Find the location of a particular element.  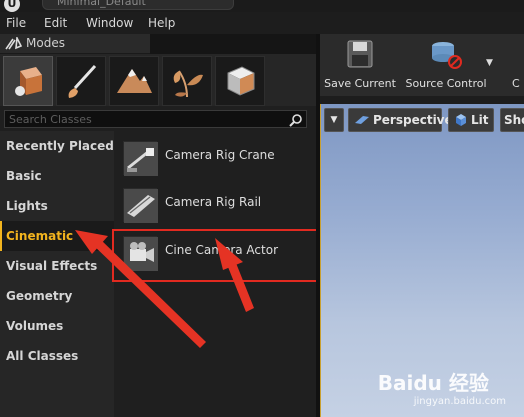

save-current-button: Save Current is located at coordinates (360, 66).